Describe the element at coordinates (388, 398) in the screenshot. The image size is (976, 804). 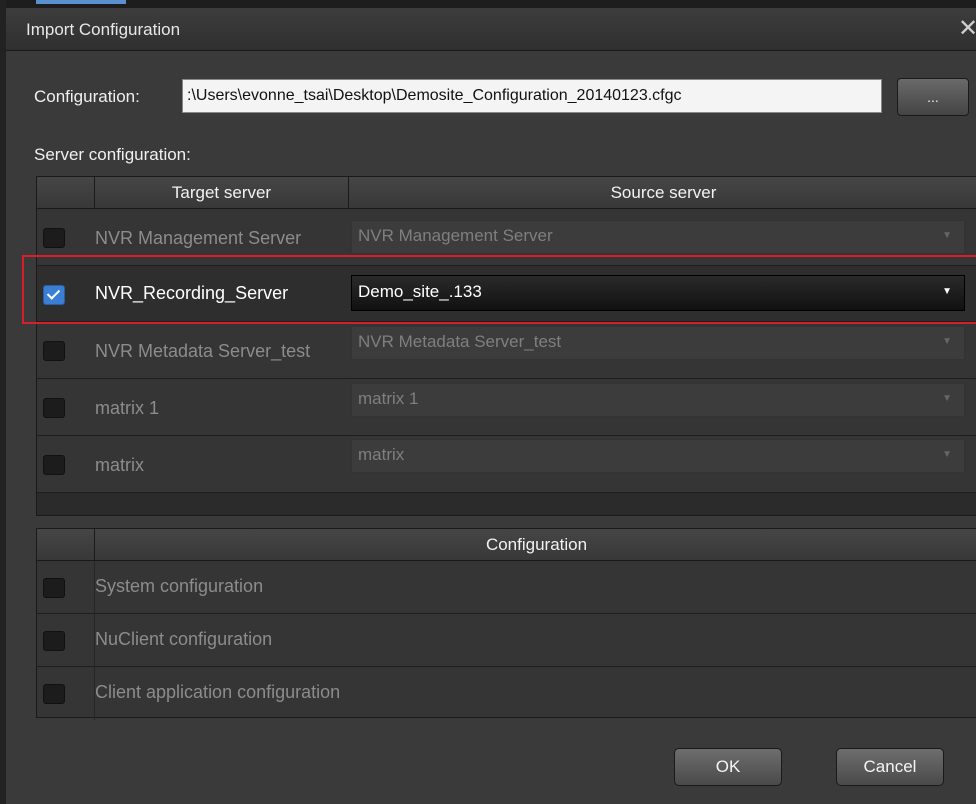
I see `source-server-value: matrix 1` at that location.